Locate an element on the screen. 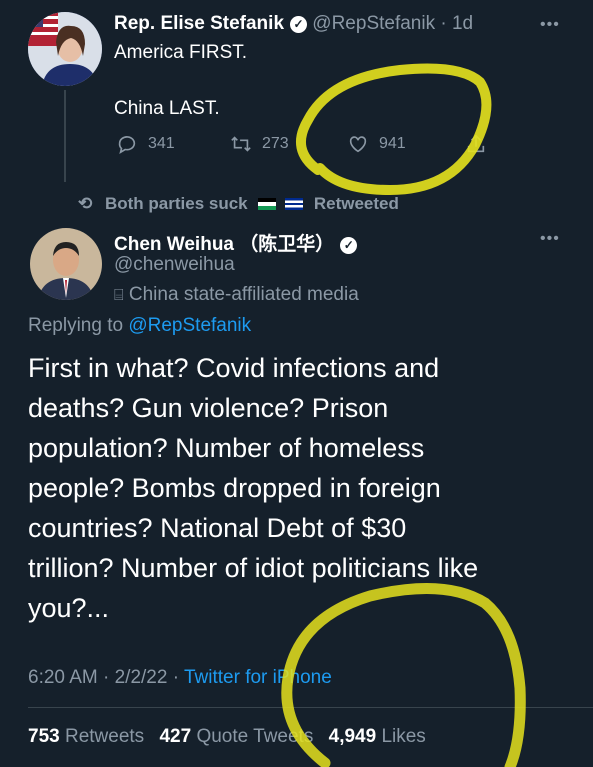 The image size is (593, 767). retweeter-name: Both parties suck is located at coordinates (176, 203).